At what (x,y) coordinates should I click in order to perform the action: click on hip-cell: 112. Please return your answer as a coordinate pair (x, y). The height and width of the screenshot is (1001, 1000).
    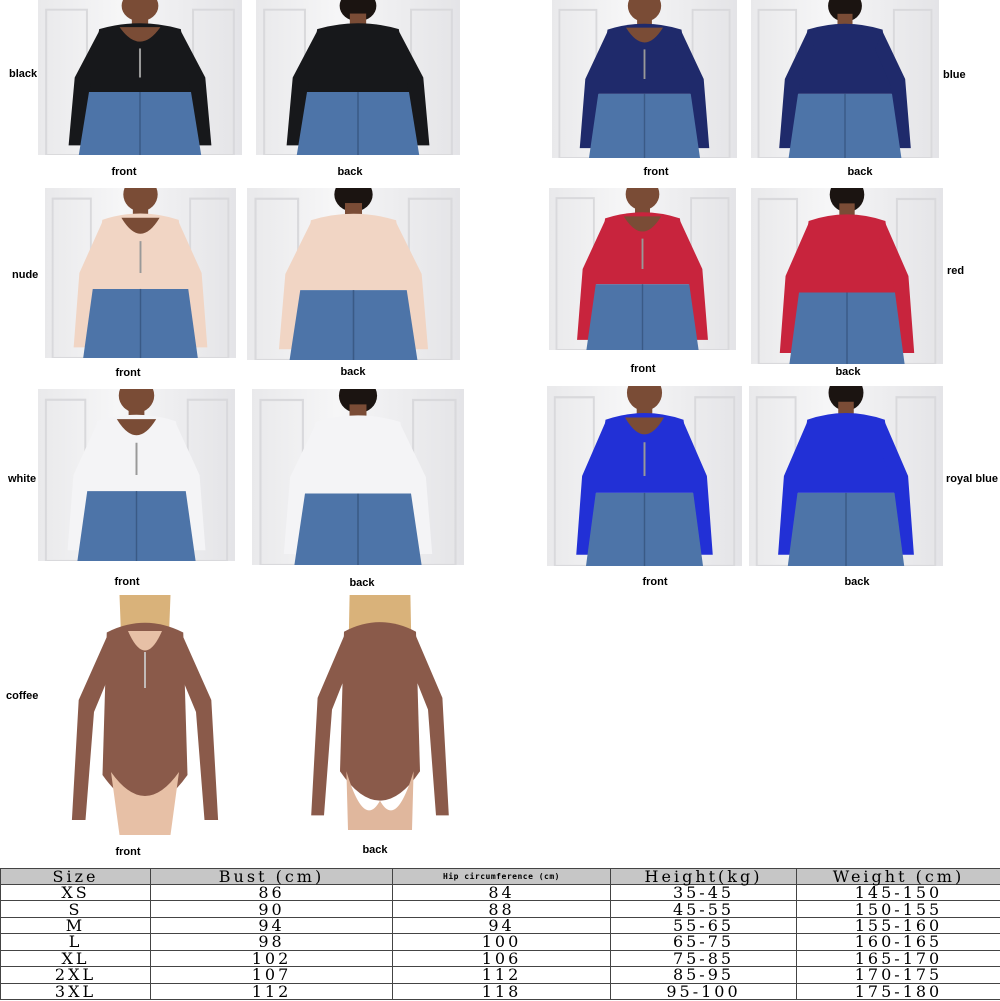
    Looking at the image, I should click on (502, 975).